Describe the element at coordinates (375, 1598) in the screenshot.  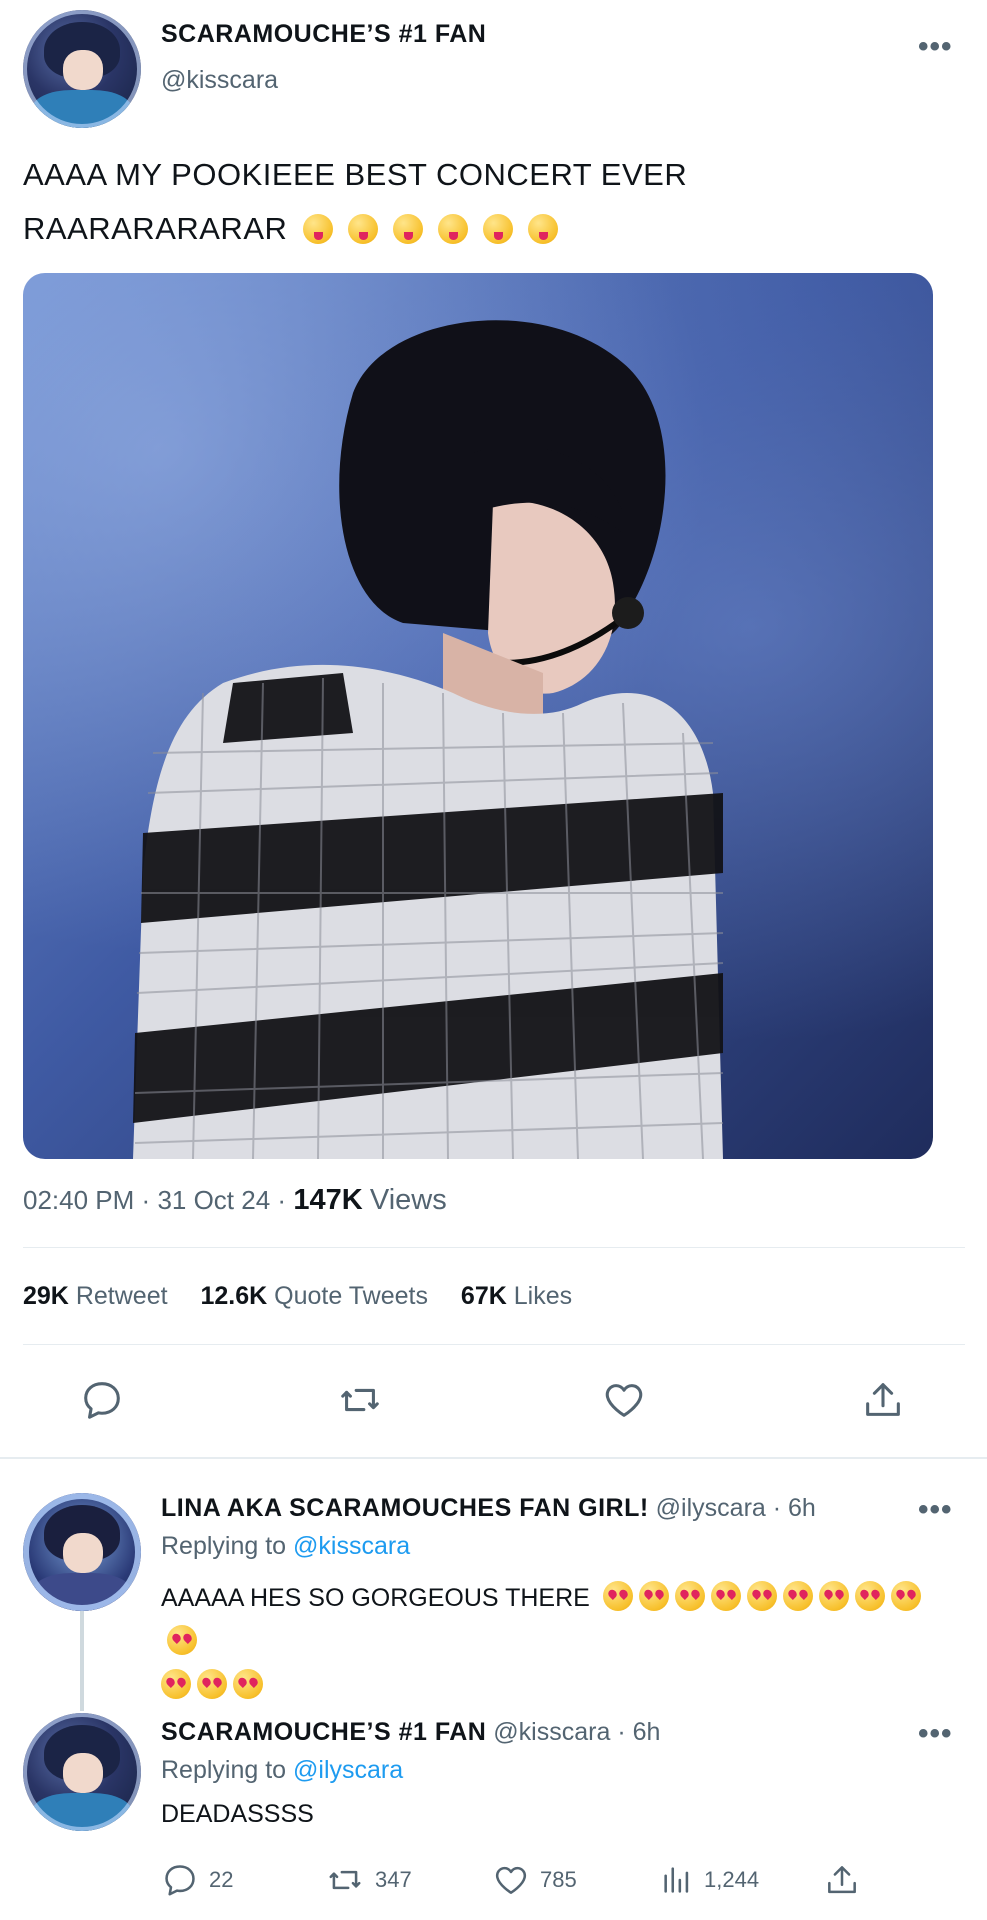
I see `reply1-text-words: AAAAA HES SO GORGEOUS THERE` at that location.